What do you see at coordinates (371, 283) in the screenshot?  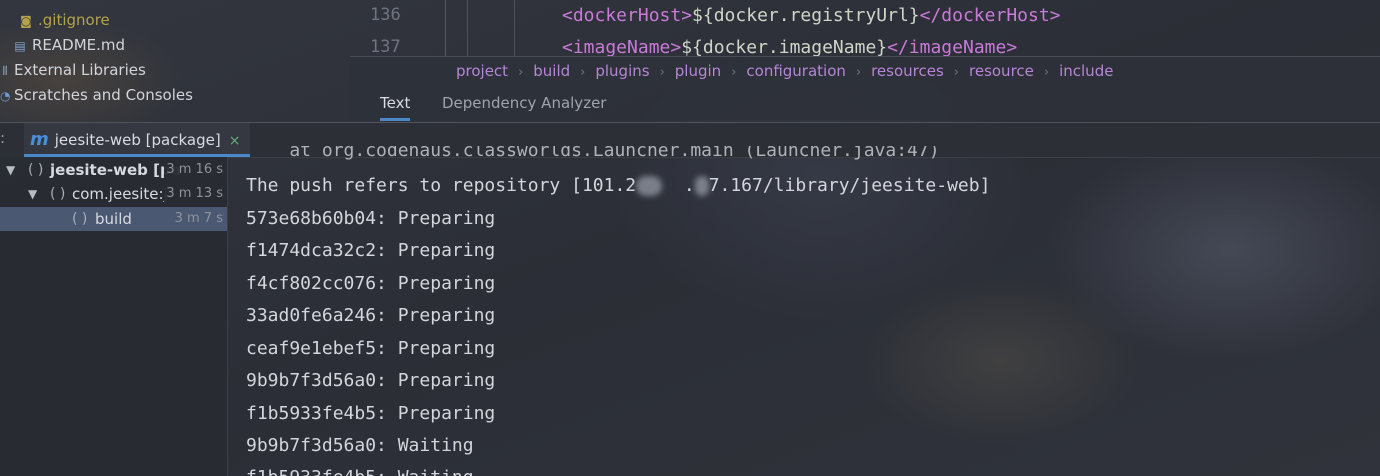 I see `console-line: f4cf802cc076: Preparing` at bounding box center [371, 283].